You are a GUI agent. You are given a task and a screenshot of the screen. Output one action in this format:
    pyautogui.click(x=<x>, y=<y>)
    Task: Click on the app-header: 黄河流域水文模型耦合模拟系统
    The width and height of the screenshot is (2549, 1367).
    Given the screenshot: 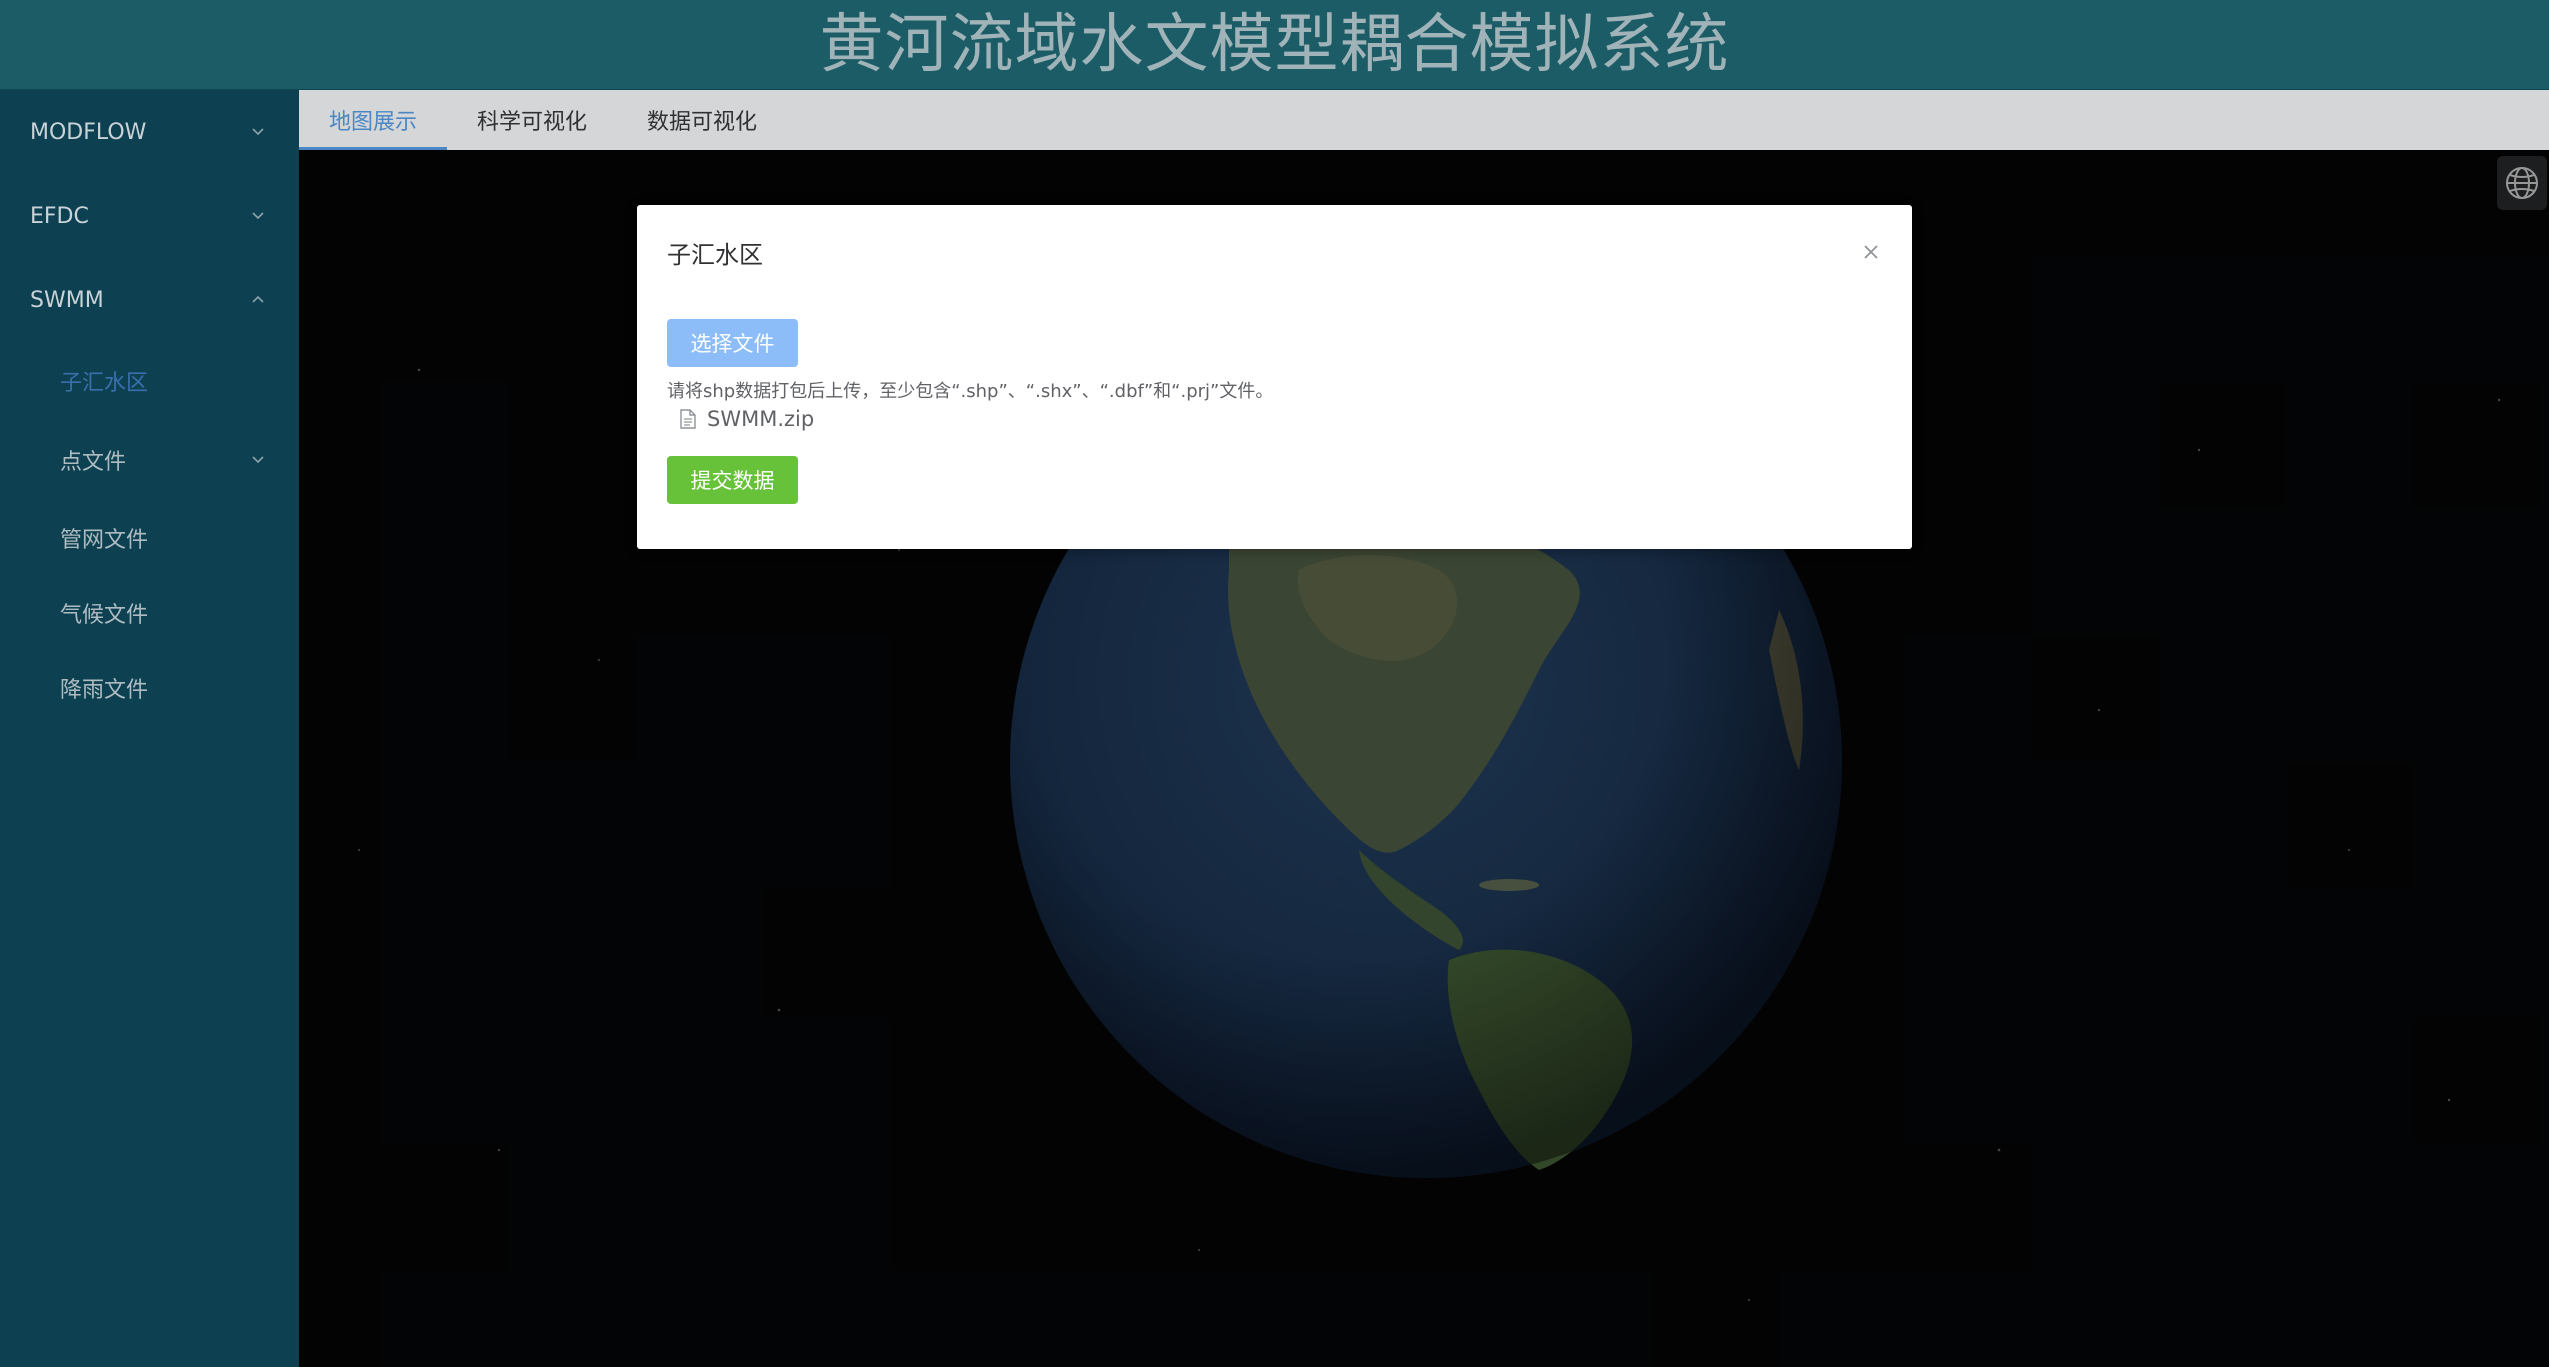 What is the action you would take?
    pyautogui.click(x=1274, y=45)
    